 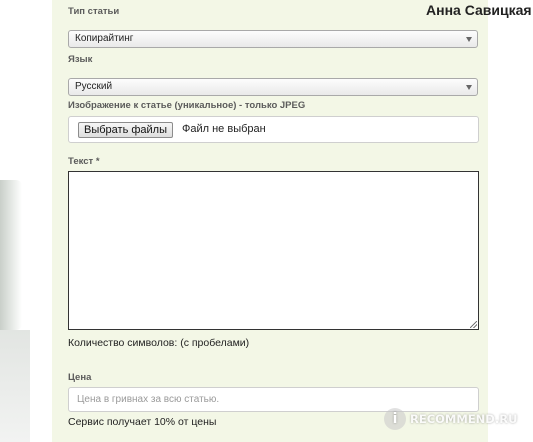 What do you see at coordinates (479, 10) in the screenshot?
I see `user-name: Анна Савицкая` at bounding box center [479, 10].